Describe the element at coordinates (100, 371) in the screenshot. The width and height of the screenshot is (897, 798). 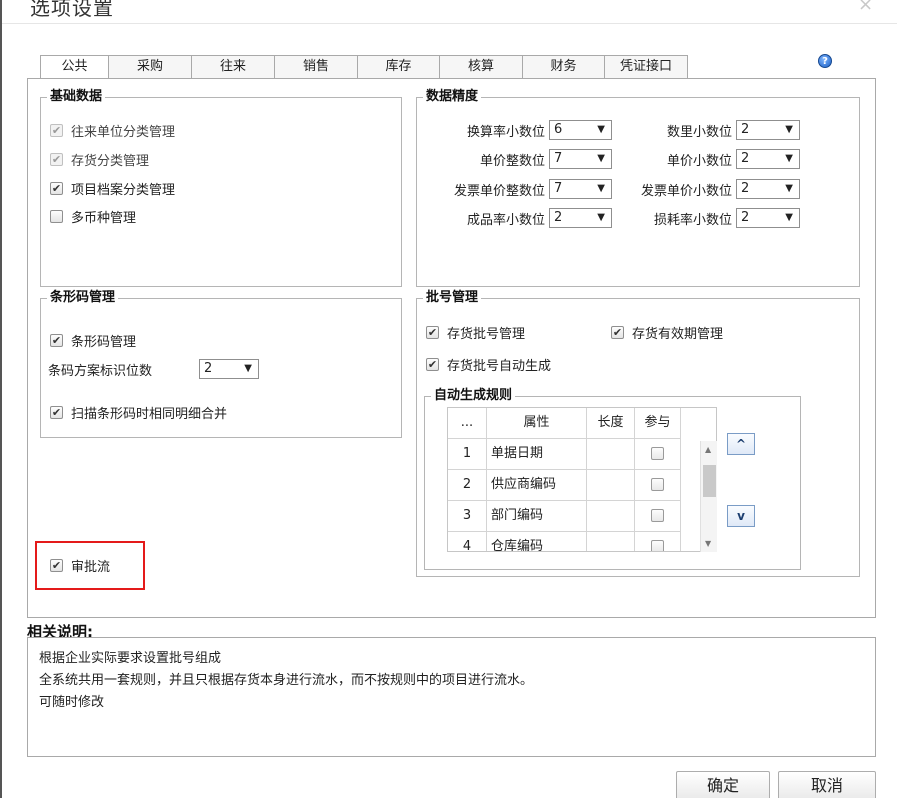
I see `barcode-digits-label: 条码方案标识位数` at that location.